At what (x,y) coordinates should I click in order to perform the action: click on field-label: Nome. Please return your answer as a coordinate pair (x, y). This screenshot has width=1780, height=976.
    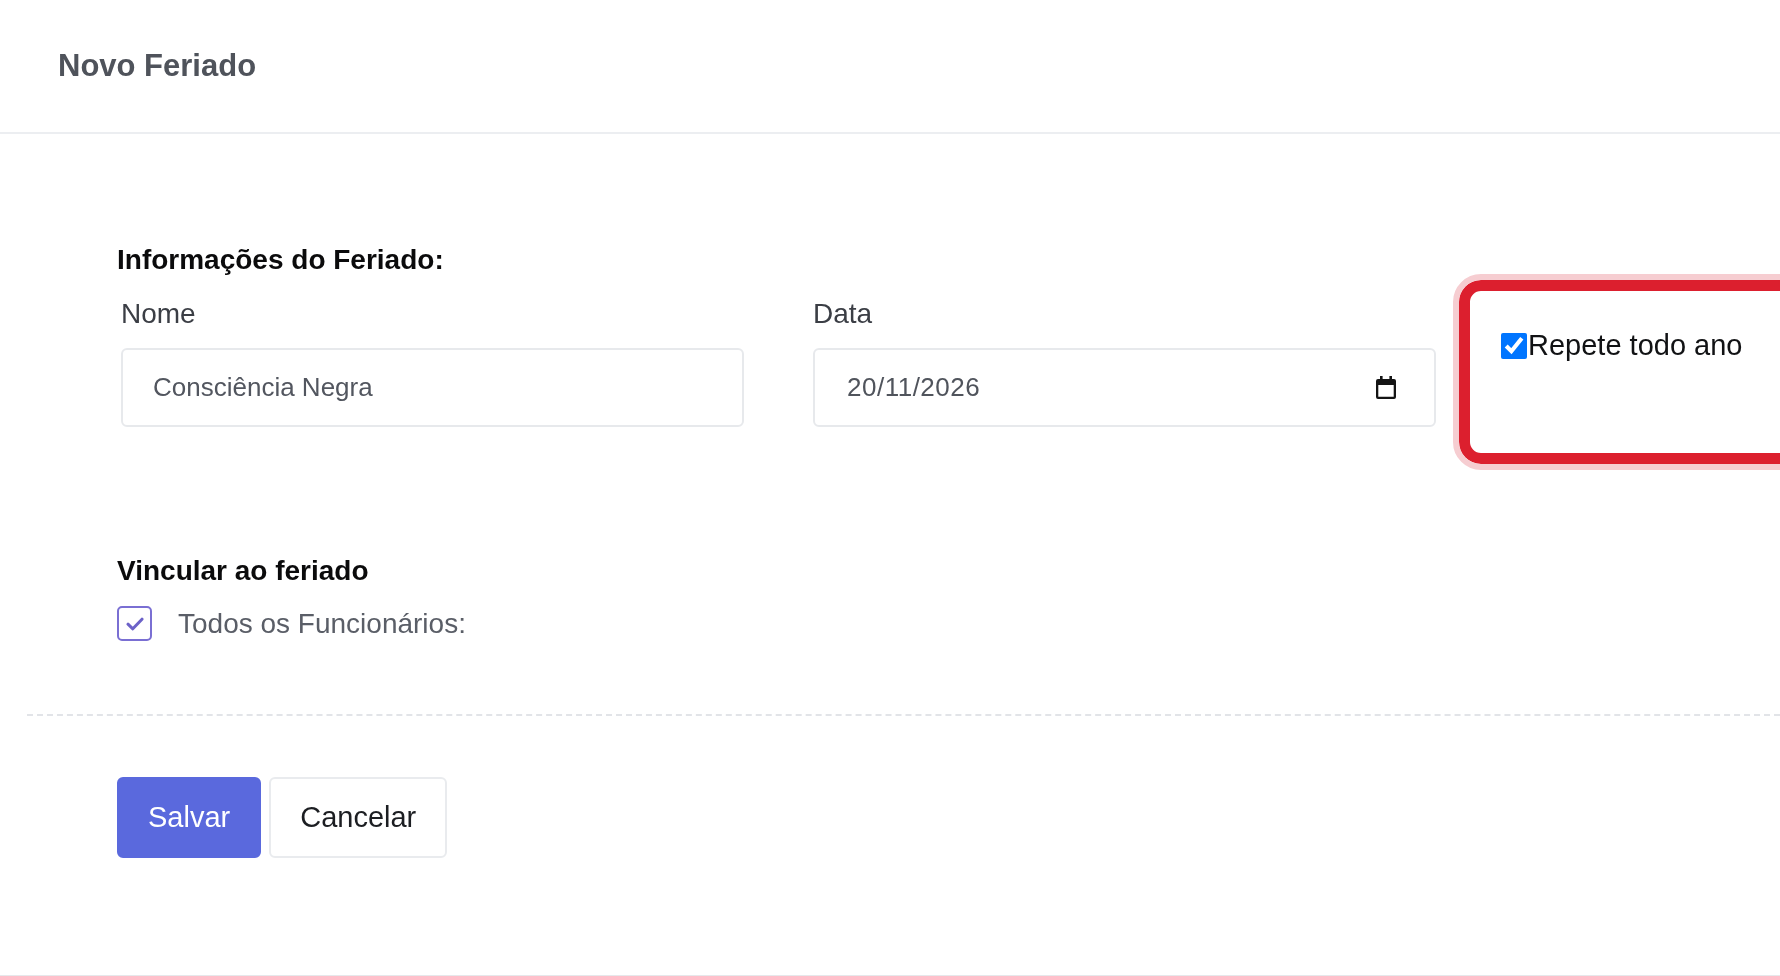
    Looking at the image, I should click on (158, 314).